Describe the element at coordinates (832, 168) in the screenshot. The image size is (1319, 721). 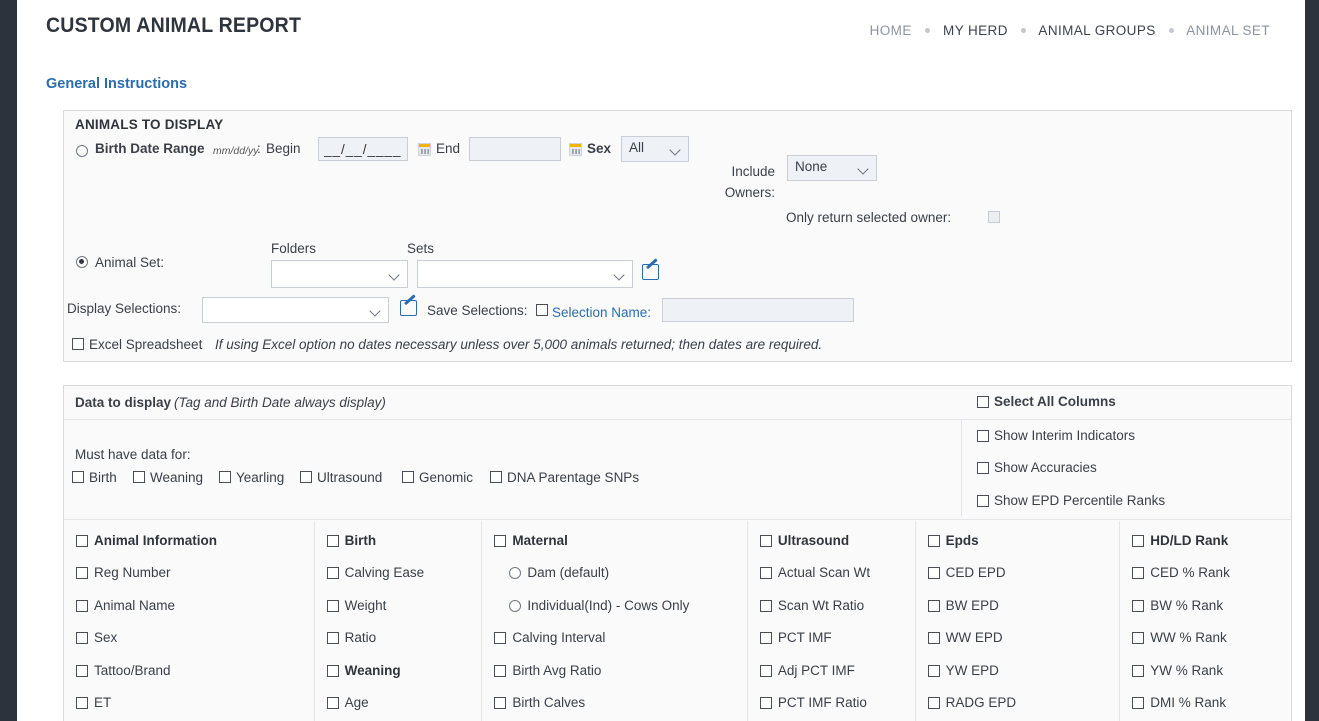
I see `include-owners-select: None` at that location.